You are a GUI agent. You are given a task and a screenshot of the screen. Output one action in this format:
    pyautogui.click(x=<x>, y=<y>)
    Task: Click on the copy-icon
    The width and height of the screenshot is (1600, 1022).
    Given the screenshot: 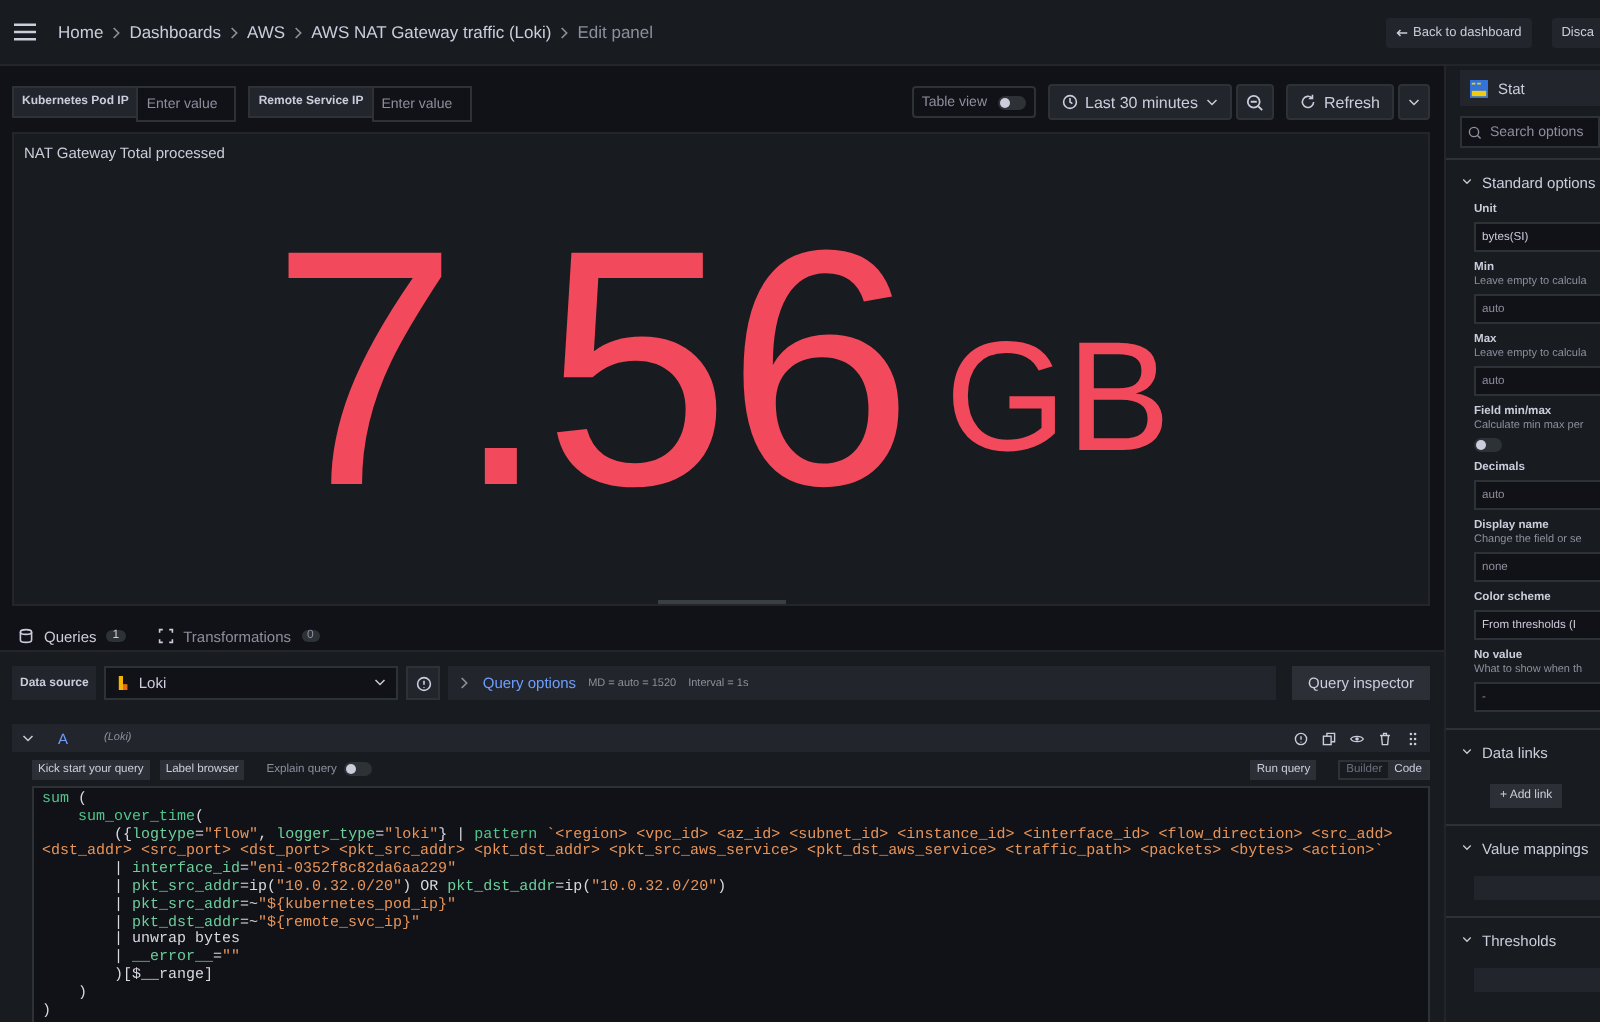 What is the action you would take?
    pyautogui.click(x=1329, y=738)
    